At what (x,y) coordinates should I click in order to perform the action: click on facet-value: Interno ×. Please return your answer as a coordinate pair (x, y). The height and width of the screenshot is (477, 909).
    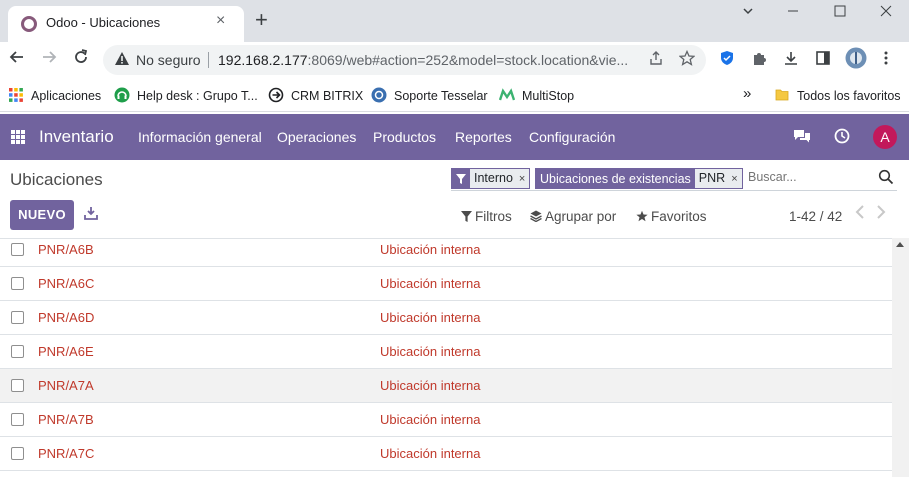
    Looking at the image, I should click on (500, 178).